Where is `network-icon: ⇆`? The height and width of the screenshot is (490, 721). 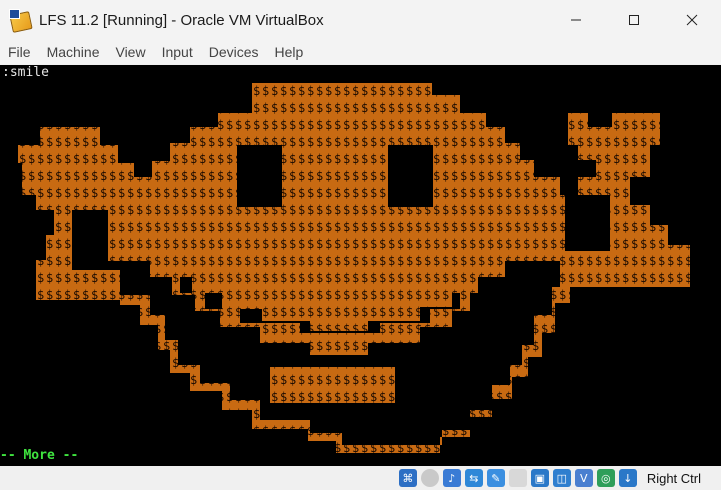 network-icon: ⇆ is located at coordinates (473, 478).